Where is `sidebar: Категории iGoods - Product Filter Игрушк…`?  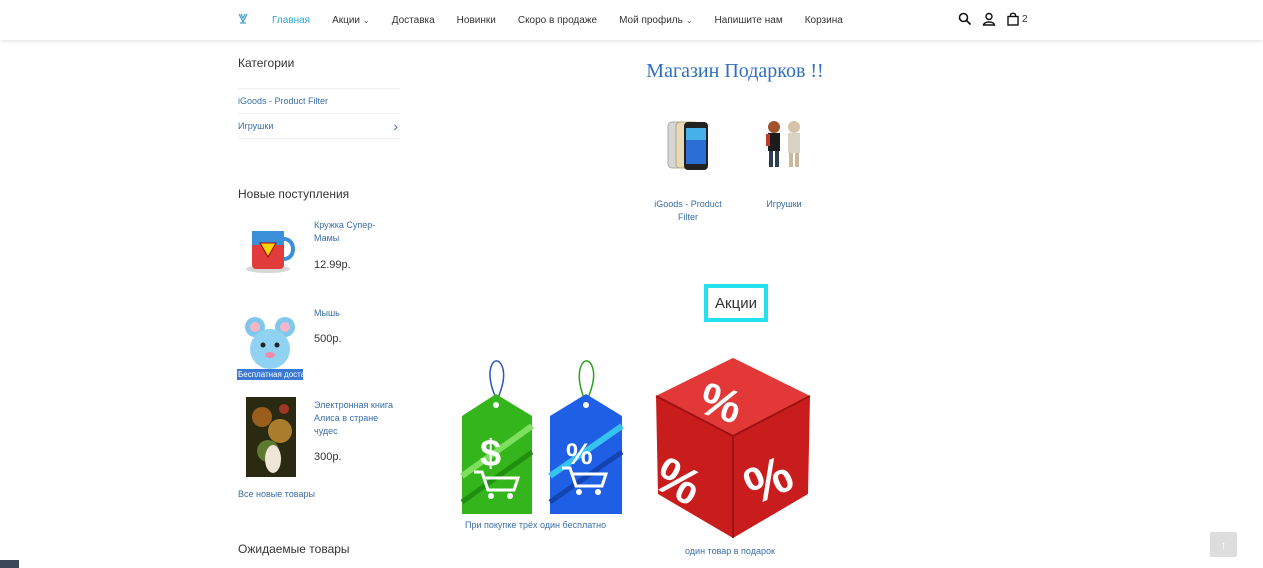 sidebar: Категории iGoods - Product Filter Игрушк… is located at coordinates (318, 277).